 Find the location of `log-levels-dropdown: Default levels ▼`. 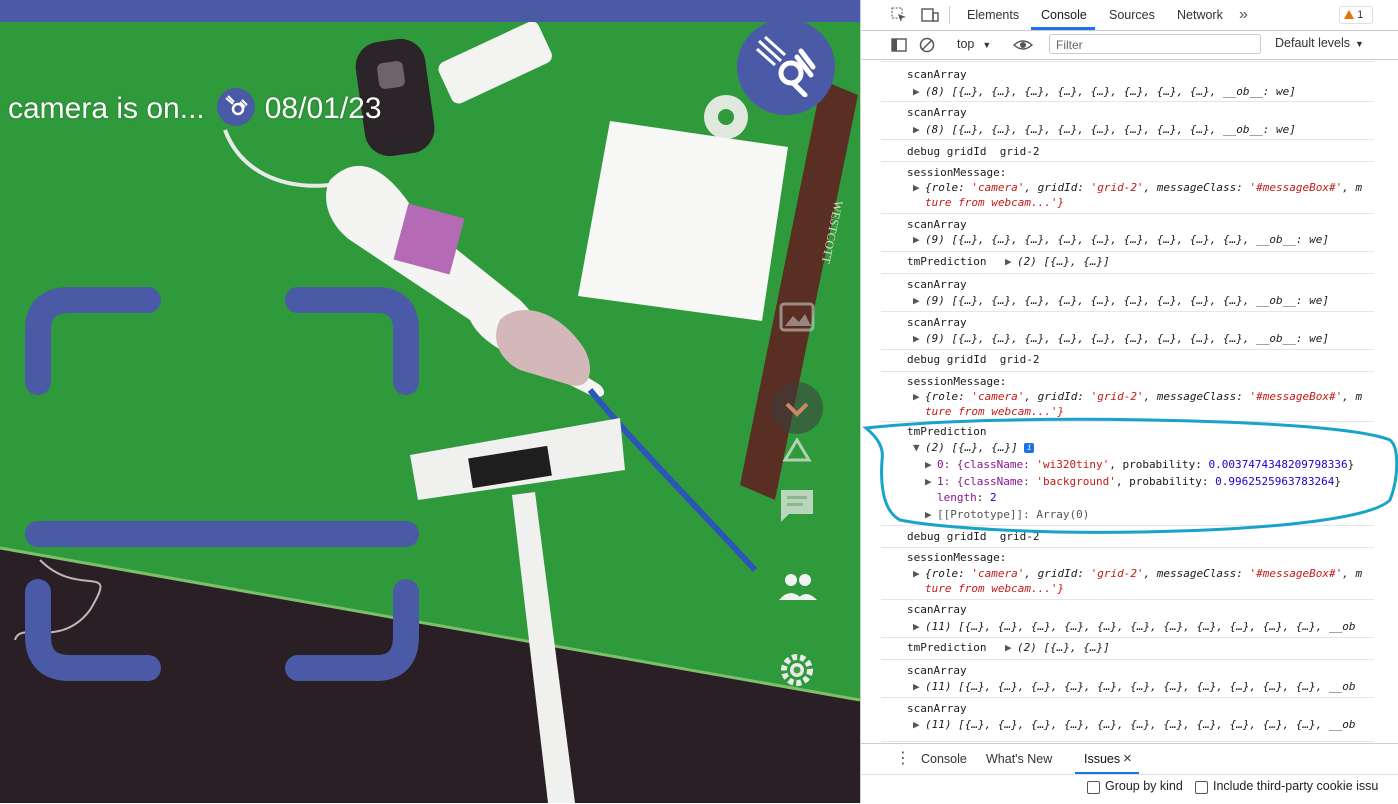

log-levels-dropdown: Default levels ▼ is located at coordinates (1319, 43).